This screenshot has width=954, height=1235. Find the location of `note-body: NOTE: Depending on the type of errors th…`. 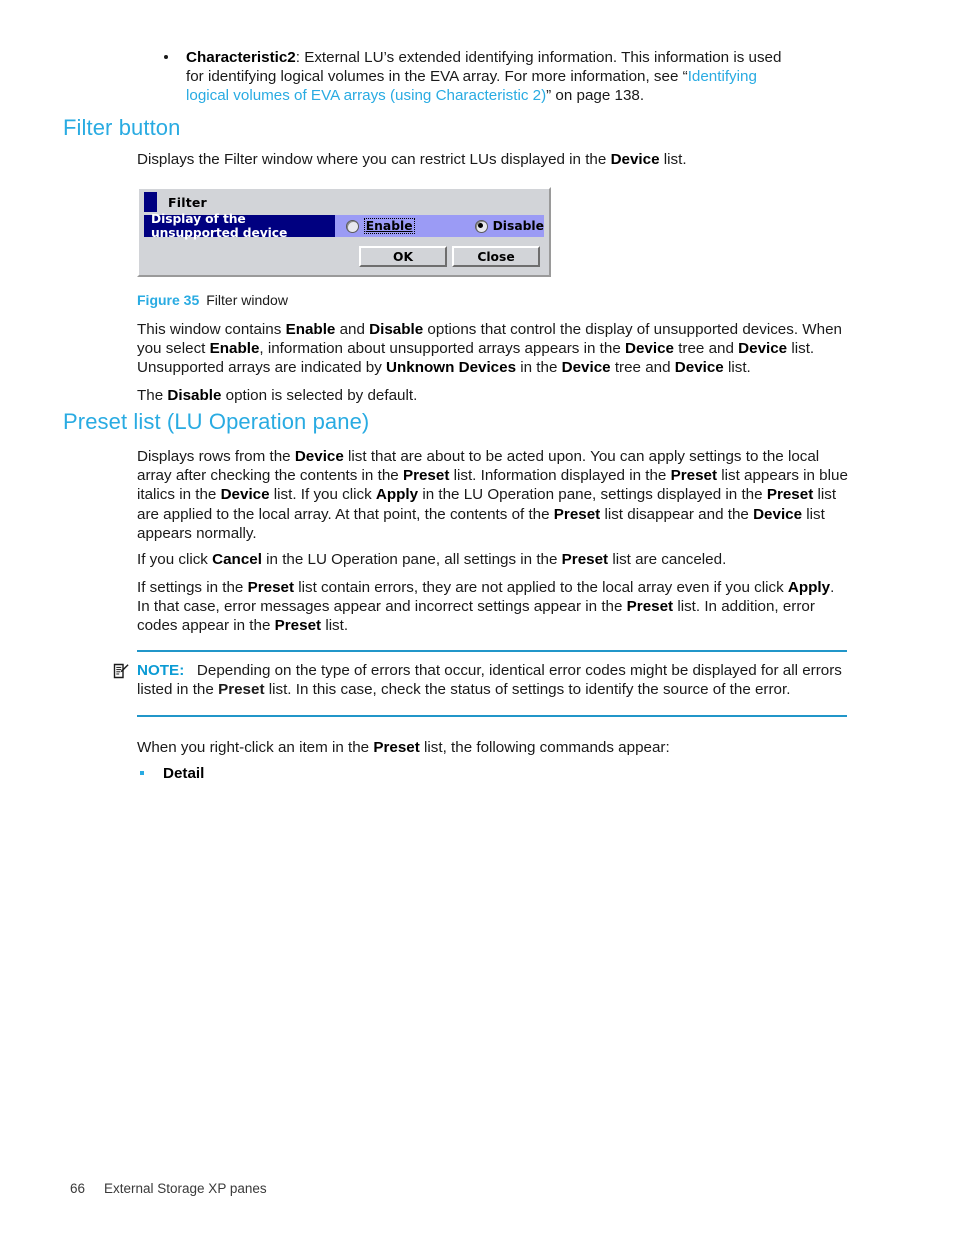

note-body: NOTE: Depending on the type of errors th… is located at coordinates (480, 683).